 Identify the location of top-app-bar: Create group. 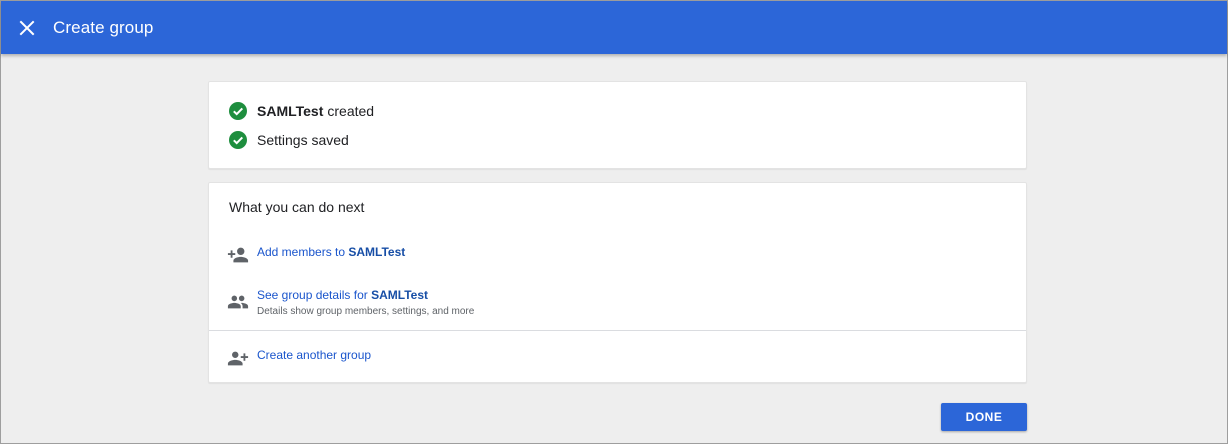
(614, 27).